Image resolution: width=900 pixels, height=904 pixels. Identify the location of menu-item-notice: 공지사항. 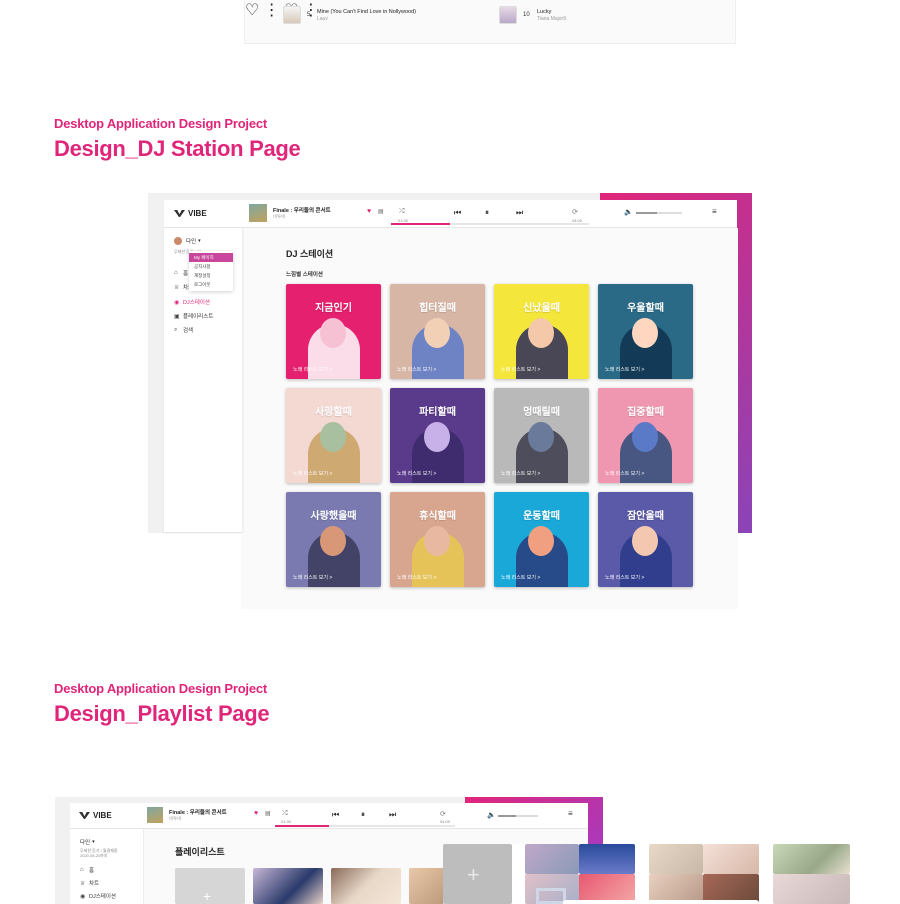
(211, 266).